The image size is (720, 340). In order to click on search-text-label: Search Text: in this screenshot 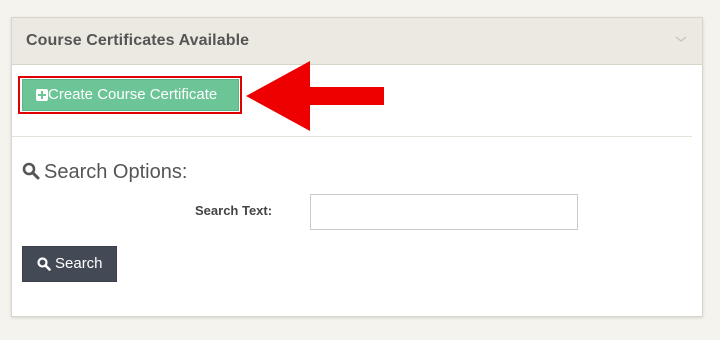, I will do `click(234, 210)`.